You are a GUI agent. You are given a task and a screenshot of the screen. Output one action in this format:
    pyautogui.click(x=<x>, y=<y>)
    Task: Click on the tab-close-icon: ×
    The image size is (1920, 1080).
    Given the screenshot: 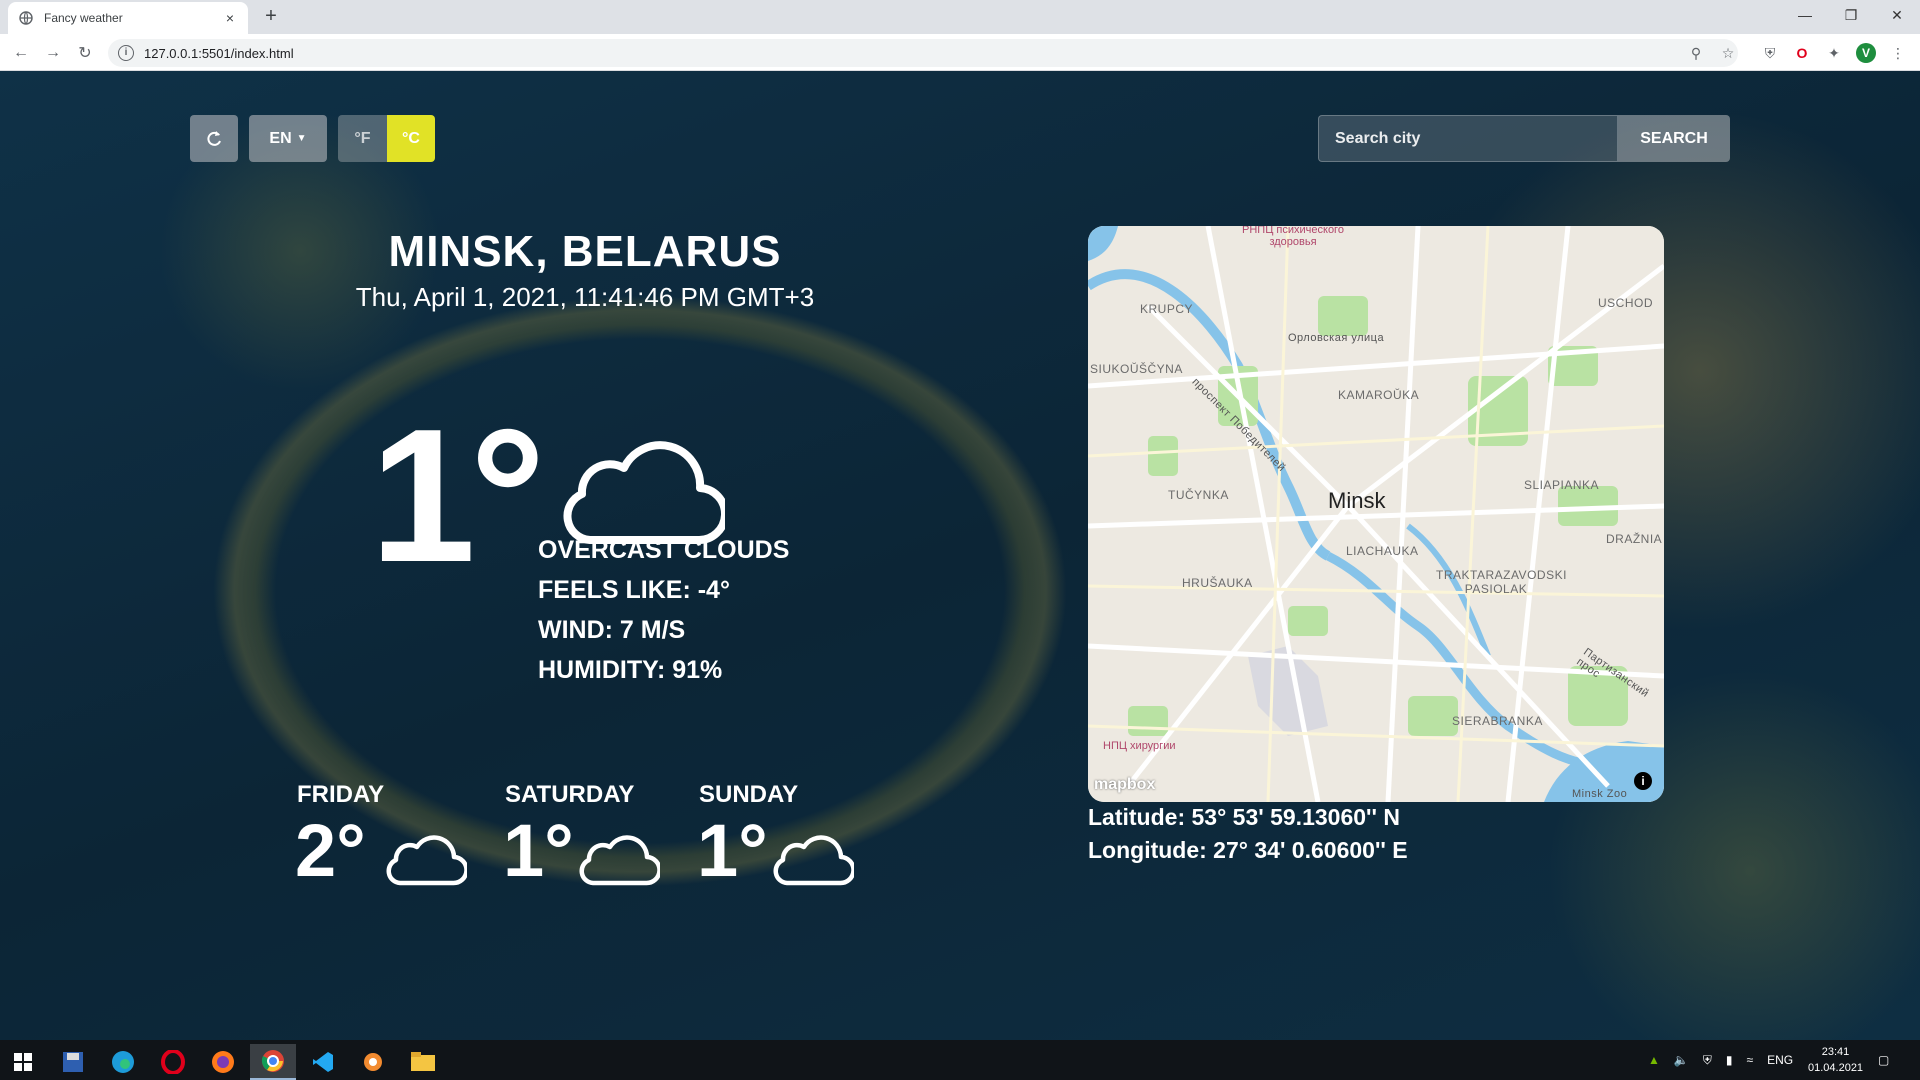 What is the action you would take?
    pyautogui.click(x=230, y=18)
    